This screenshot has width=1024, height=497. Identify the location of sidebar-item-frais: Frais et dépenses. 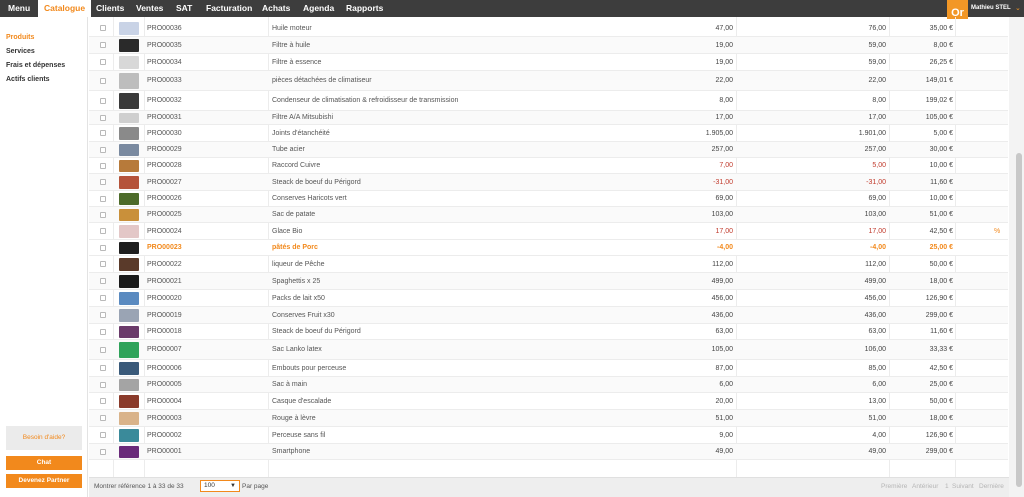
(35, 65).